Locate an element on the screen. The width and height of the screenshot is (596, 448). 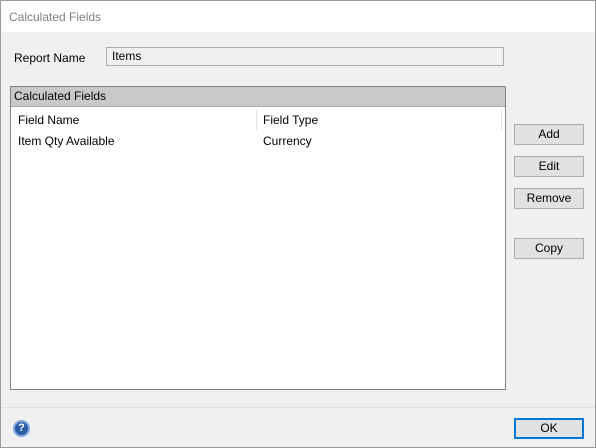
window-title: Calculated Fields is located at coordinates (55, 17).